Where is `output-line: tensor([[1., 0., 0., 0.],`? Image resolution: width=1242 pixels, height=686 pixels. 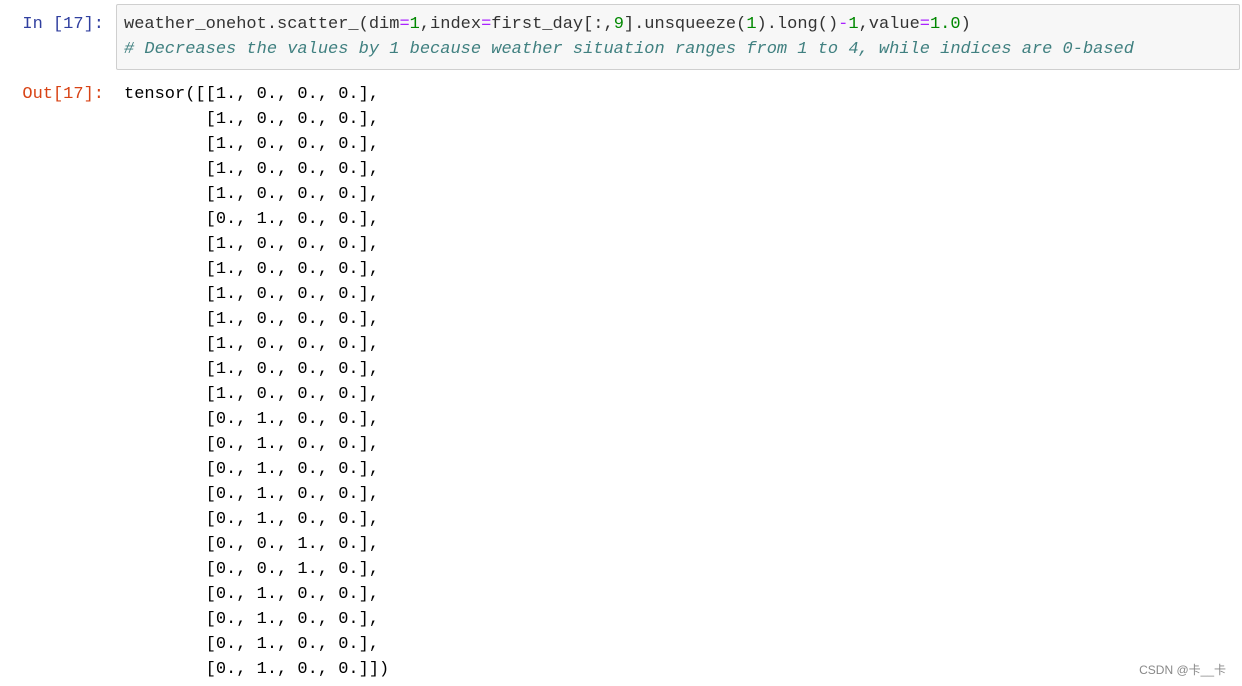 output-line: tensor([[1., 0., 0., 0.], is located at coordinates (252, 94).